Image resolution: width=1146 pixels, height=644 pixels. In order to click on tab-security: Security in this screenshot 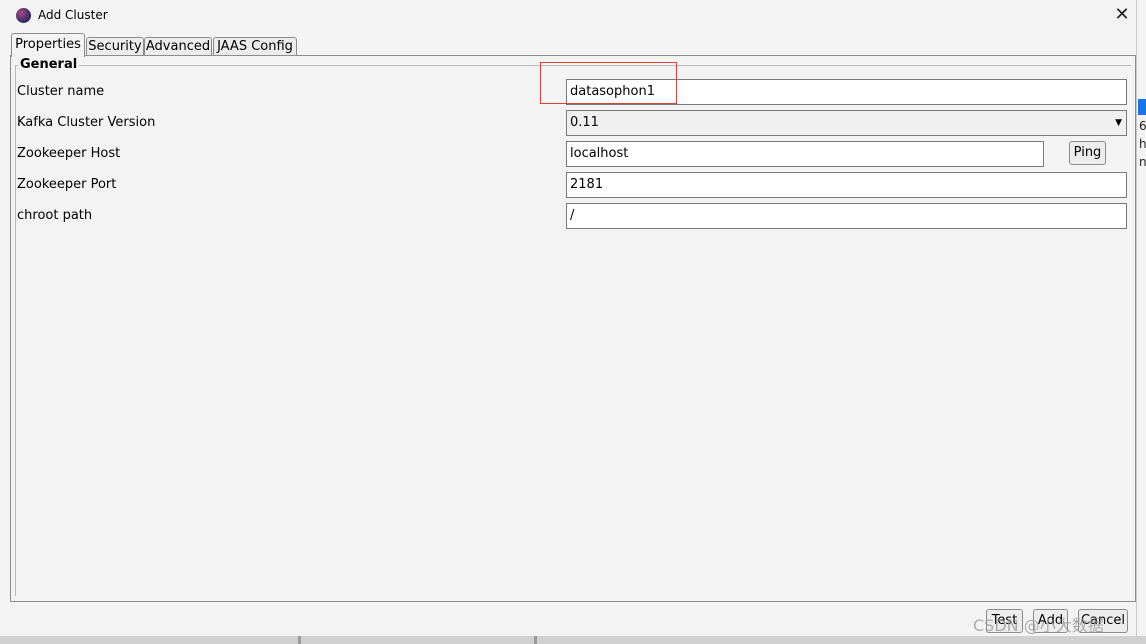, I will do `click(115, 46)`.